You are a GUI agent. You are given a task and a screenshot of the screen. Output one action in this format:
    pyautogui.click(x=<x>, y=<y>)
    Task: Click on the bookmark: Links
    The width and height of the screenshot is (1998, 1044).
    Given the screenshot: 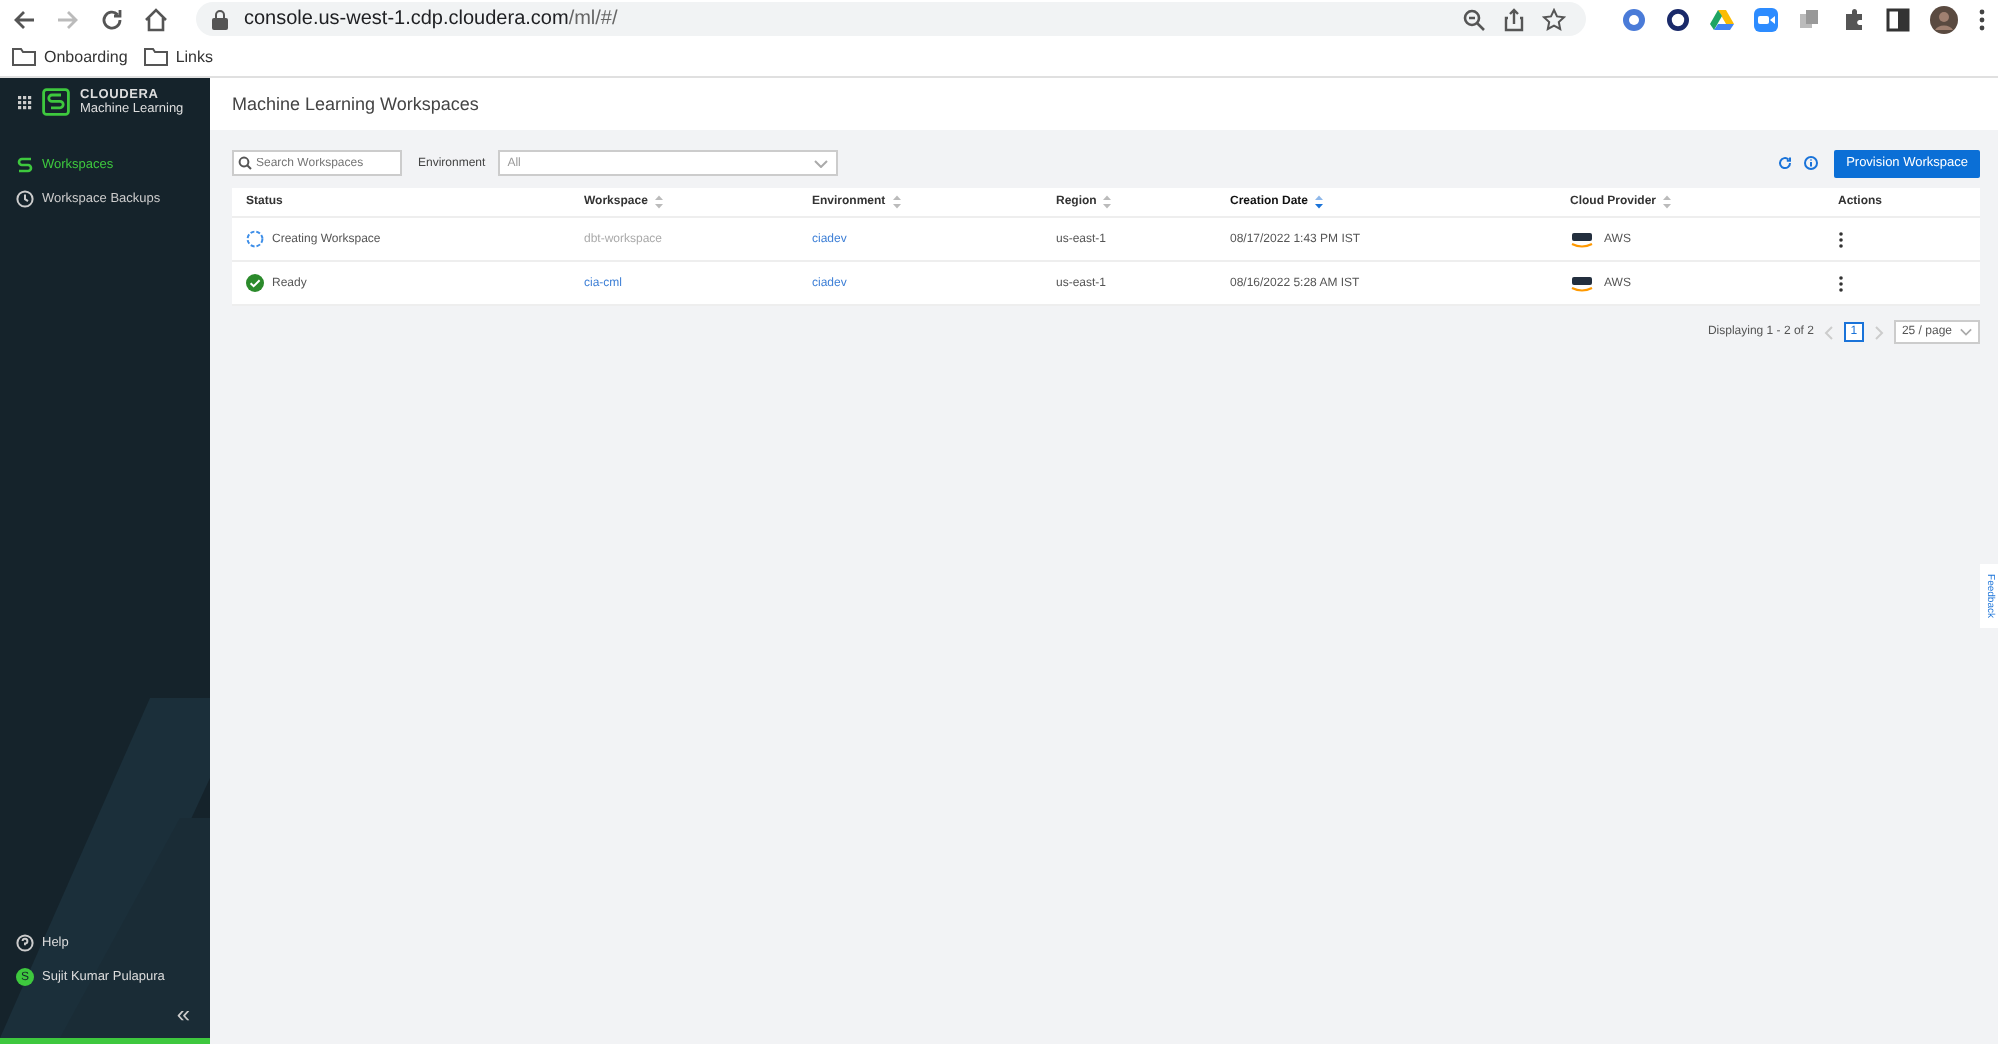 What is the action you would take?
    pyautogui.click(x=178, y=57)
    